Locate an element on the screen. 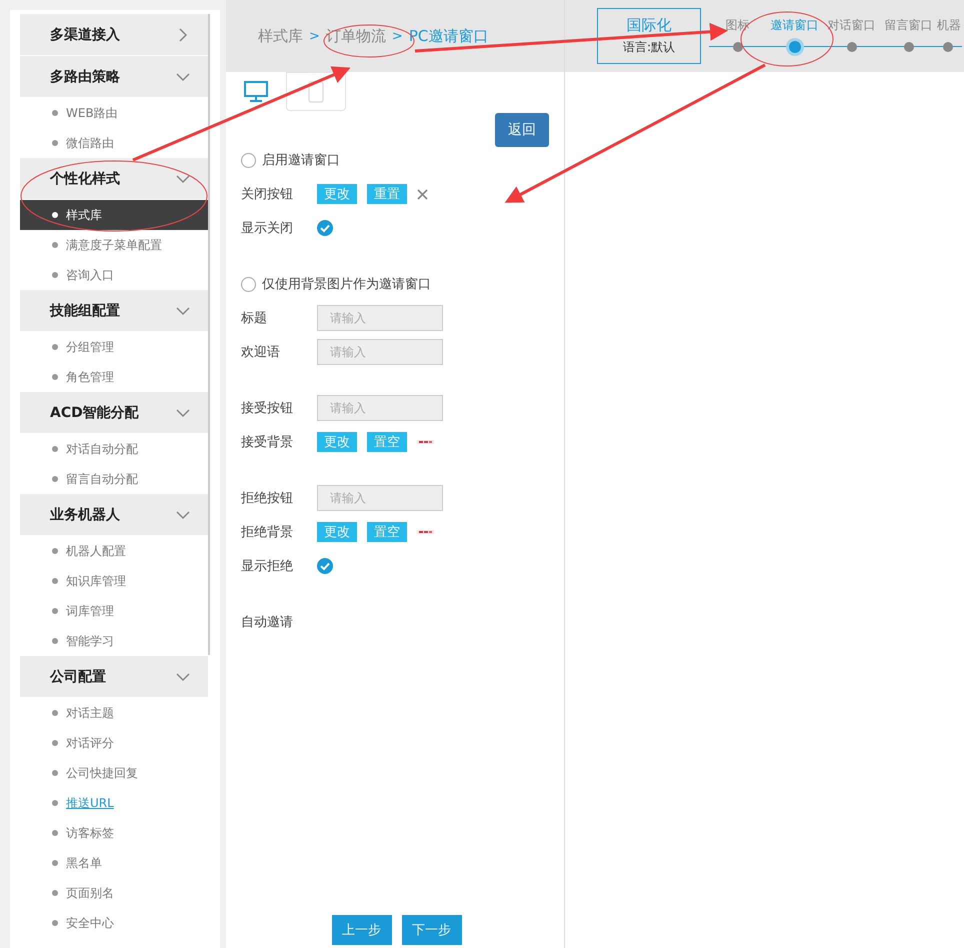  breadcrumb-item: PC邀请窗口 is located at coordinates (448, 36).